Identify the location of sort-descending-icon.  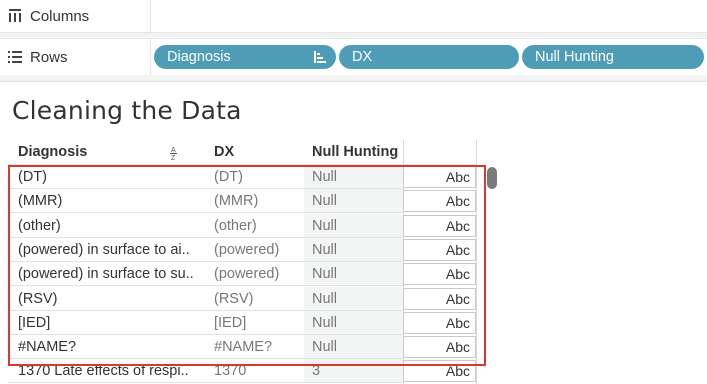
(320, 59).